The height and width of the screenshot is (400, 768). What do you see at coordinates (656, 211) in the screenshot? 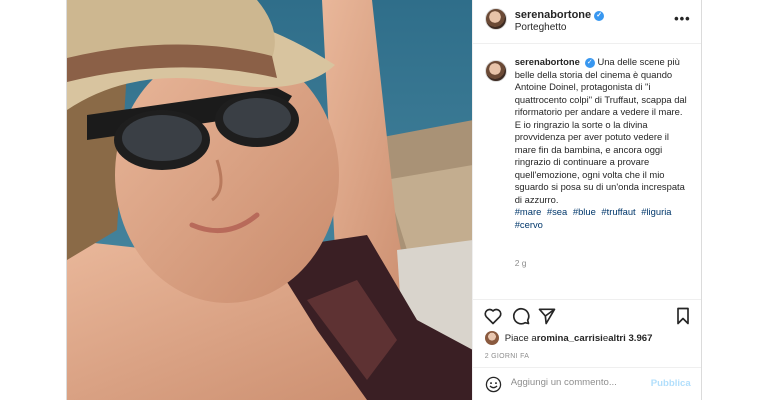
I see `hashtag-link: #liguria` at bounding box center [656, 211].